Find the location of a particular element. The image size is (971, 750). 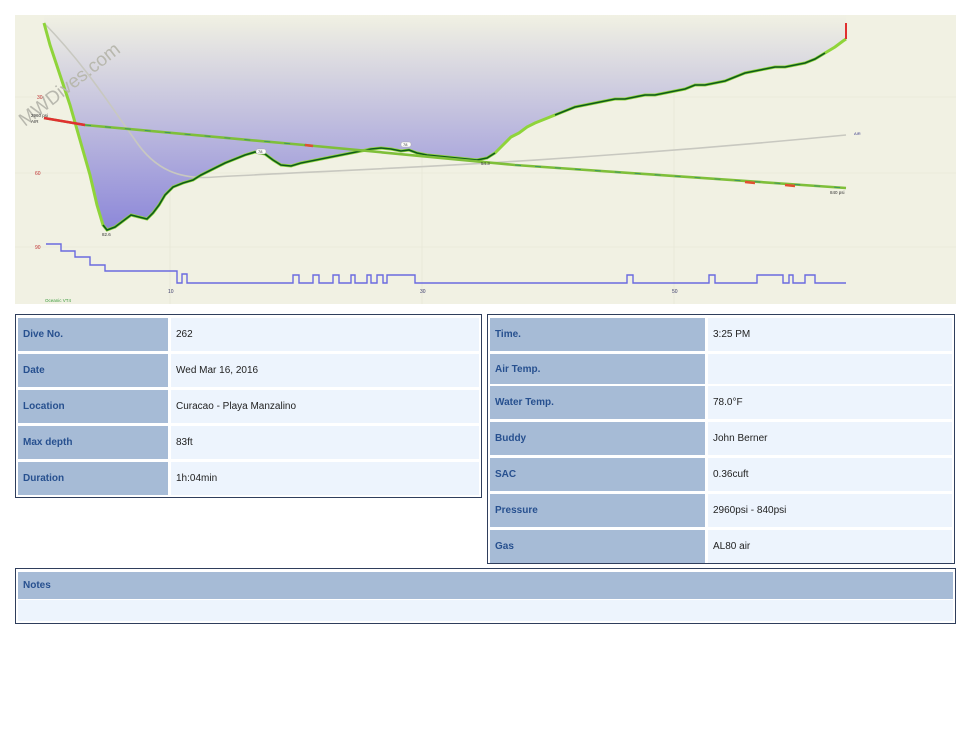

dive-no-value: 262 is located at coordinates (325, 334).